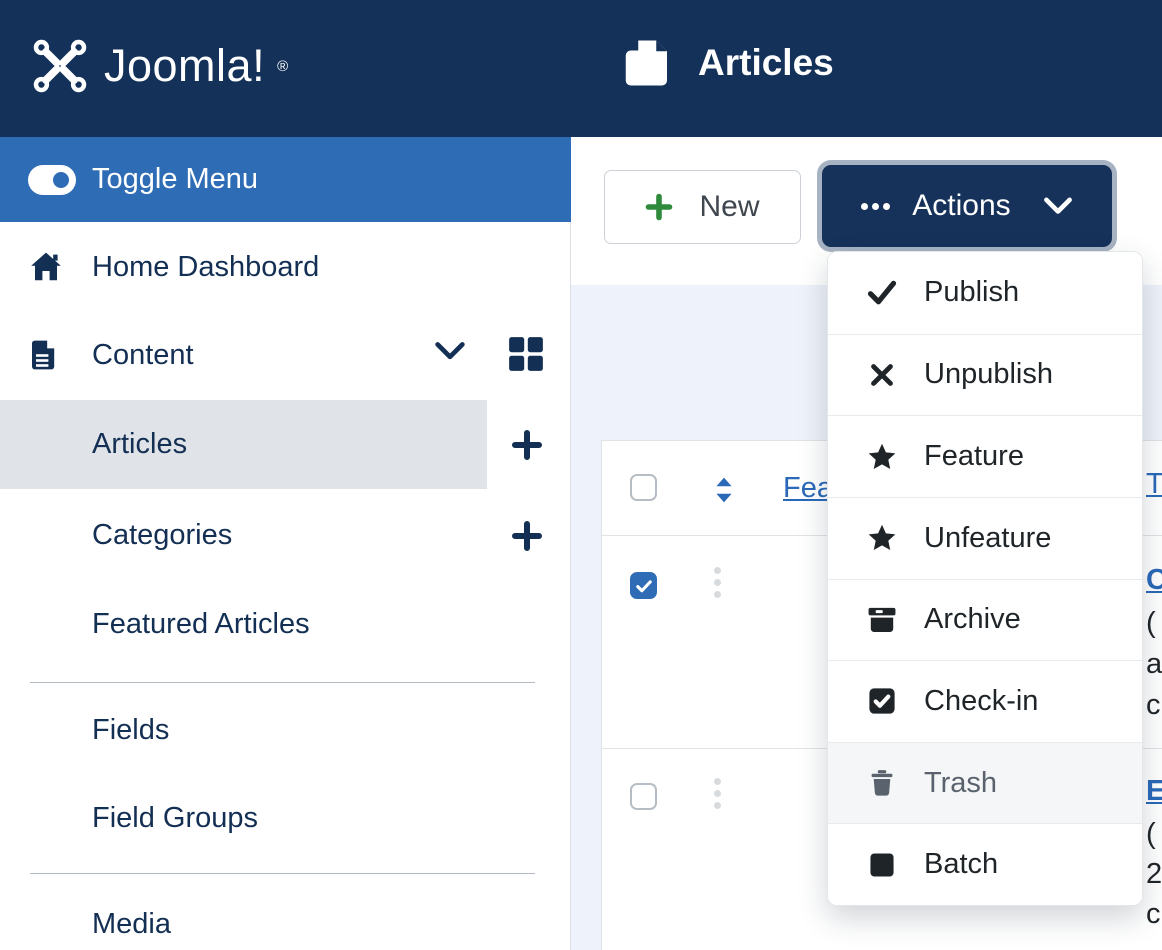 The height and width of the screenshot is (950, 1162). What do you see at coordinates (527, 445) in the screenshot?
I see `add-article-plus-icon` at bounding box center [527, 445].